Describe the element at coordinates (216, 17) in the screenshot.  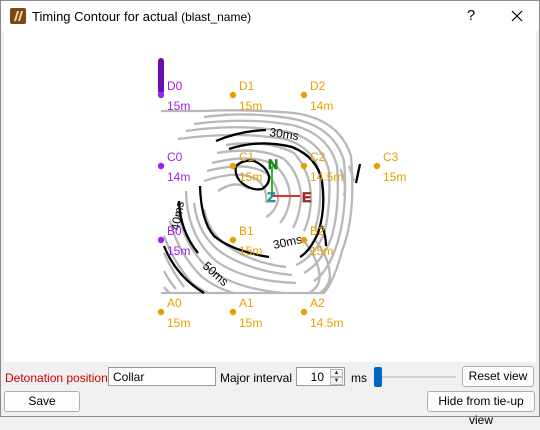
I see `window-title-suffix: (blast_name)` at that location.